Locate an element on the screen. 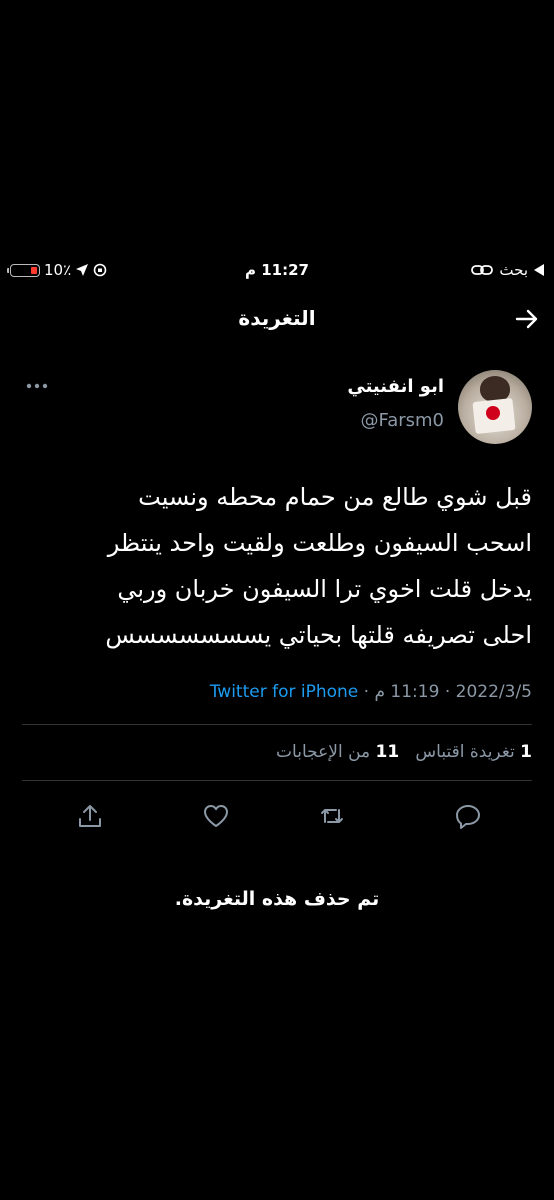  back-to-app-icon is located at coordinates (539, 270).